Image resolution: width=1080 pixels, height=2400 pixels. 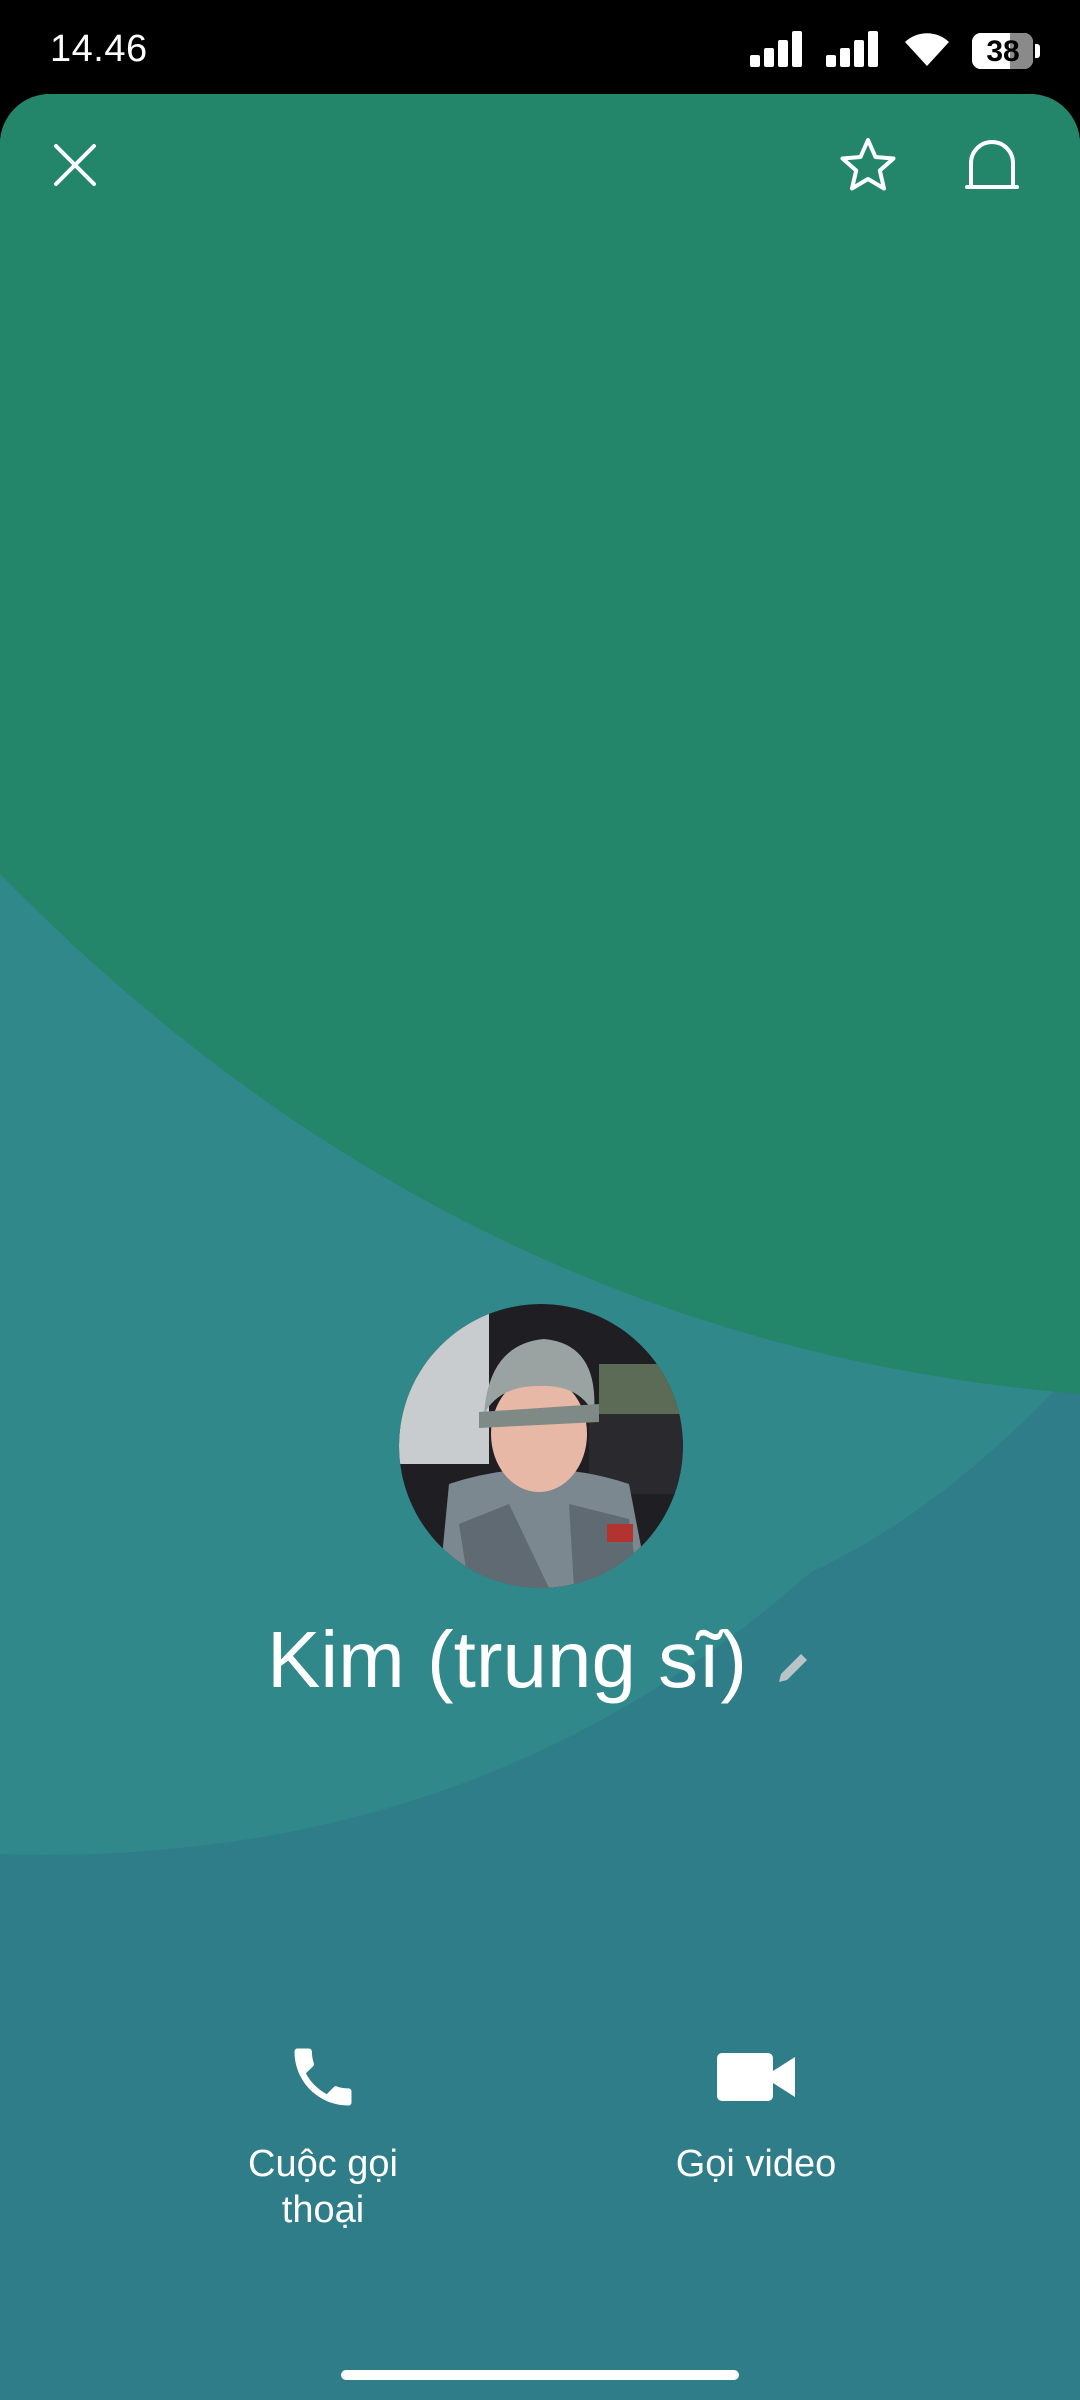 I want to click on bell-icon, so click(x=992, y=167).